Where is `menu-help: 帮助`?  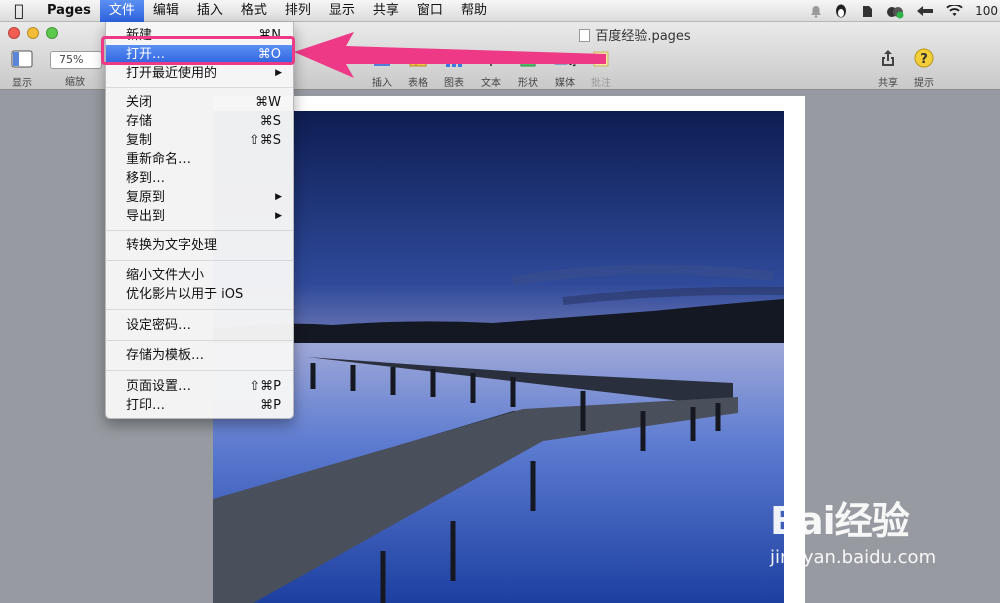
menu-help: 帮助 is located at coordinates (474, 11).